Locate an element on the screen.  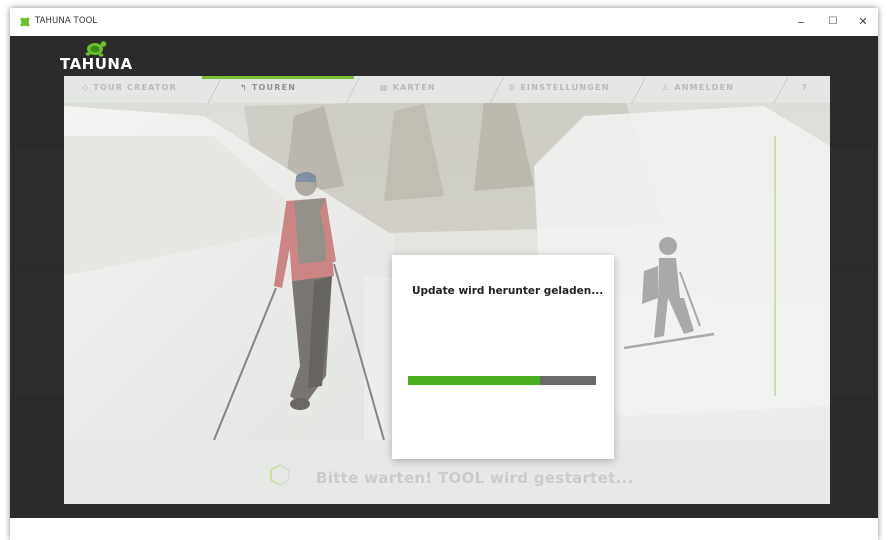
logo-text: TAHUNA is located at coordinates (96, 64).